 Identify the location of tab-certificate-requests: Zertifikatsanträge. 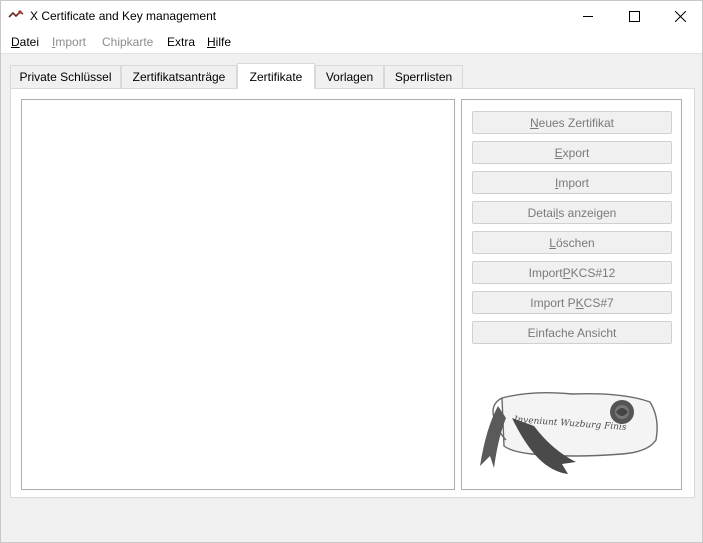
(179, 76).